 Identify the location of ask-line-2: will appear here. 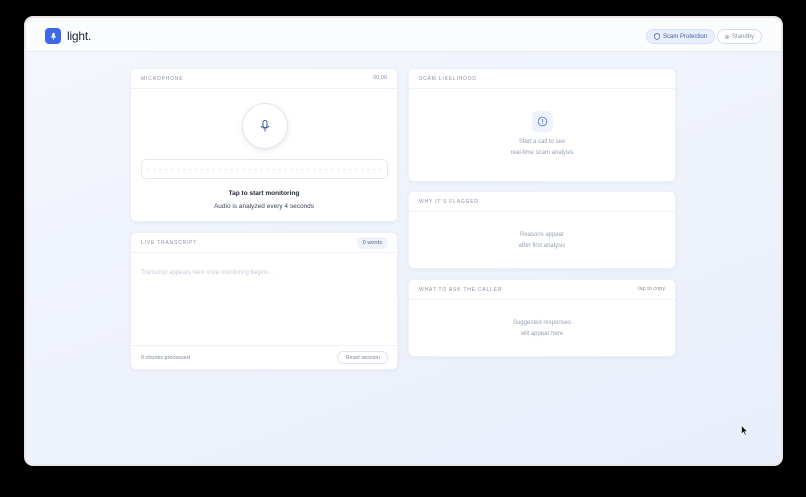
(542, 334).